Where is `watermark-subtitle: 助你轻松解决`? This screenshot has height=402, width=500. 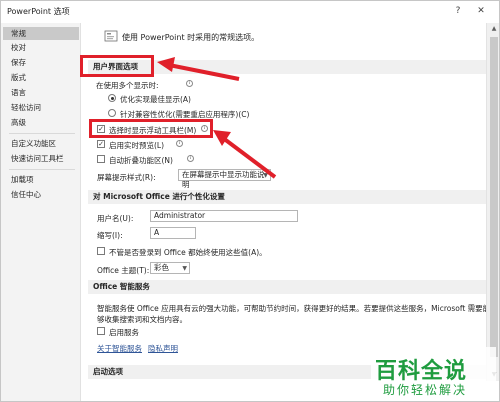 watermark-subtitle: 助你轻松解决 is located at coordinates (425, 390).